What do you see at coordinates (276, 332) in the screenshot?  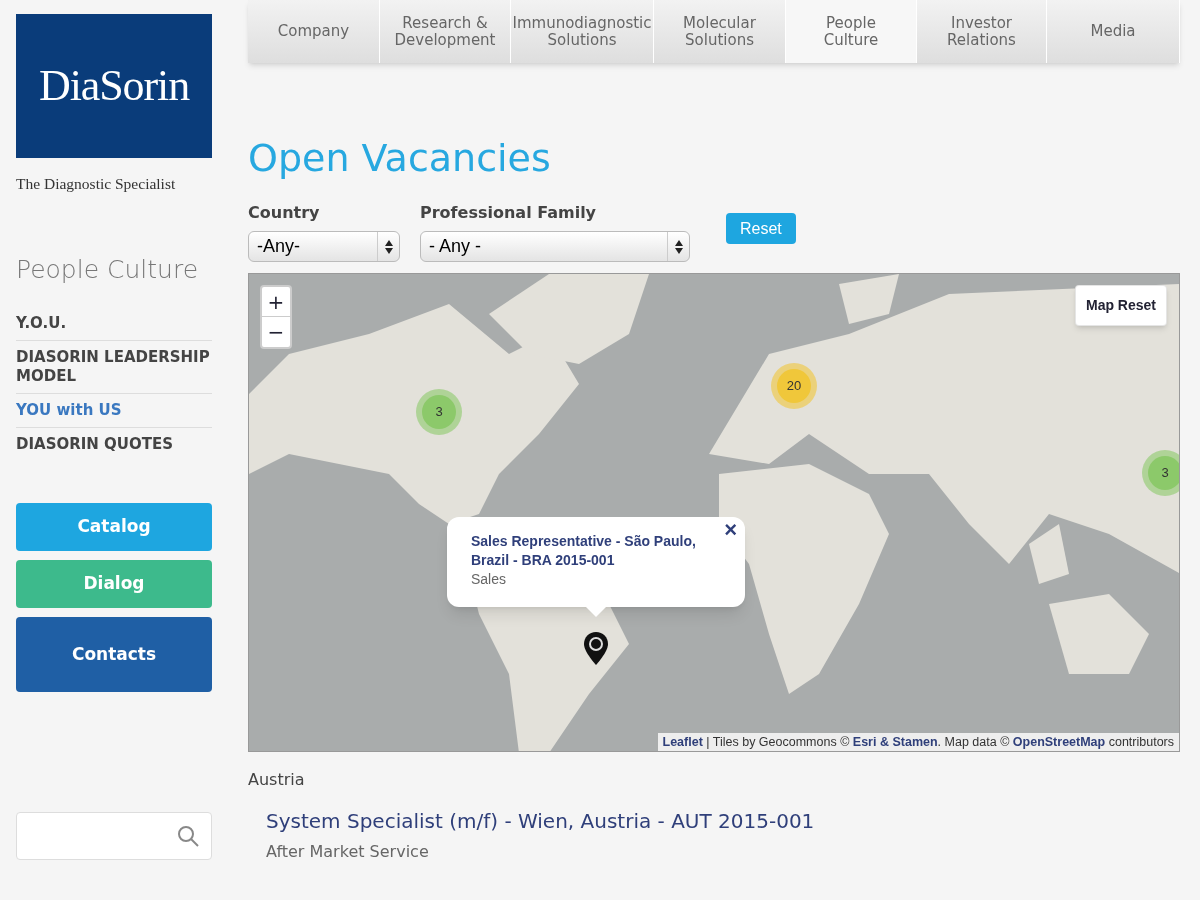 I see `zoom-out-button: −` at bounding box center [276, 332].